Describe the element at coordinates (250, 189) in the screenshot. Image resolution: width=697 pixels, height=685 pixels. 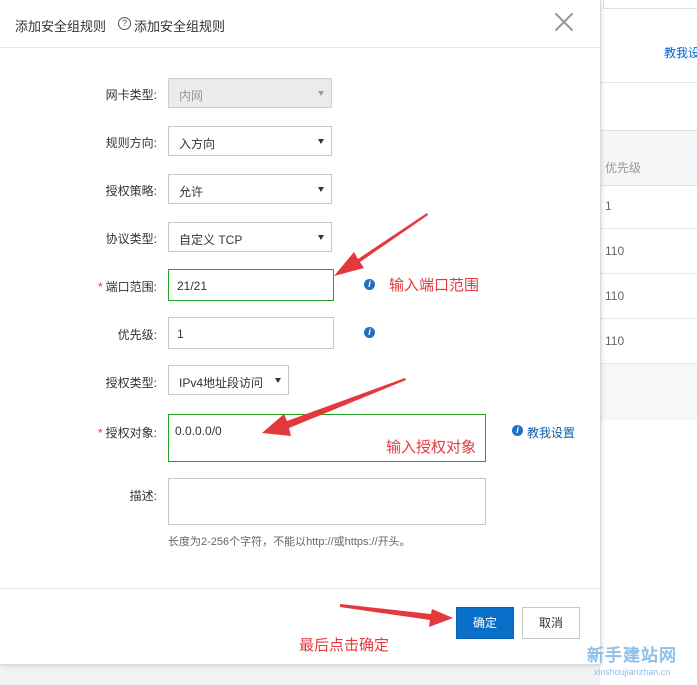
I see `policy-select: 允许` at that location.